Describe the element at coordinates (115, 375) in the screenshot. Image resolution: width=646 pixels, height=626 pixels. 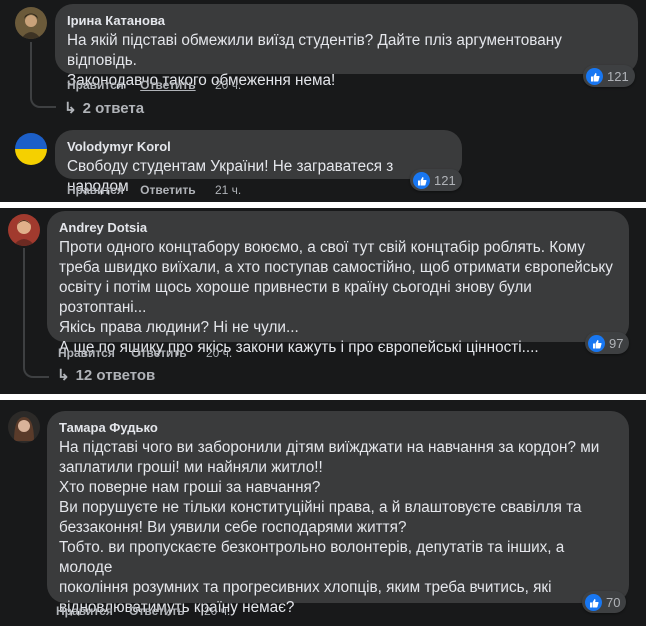
I see `replies-count: 12 ответов` at that location.